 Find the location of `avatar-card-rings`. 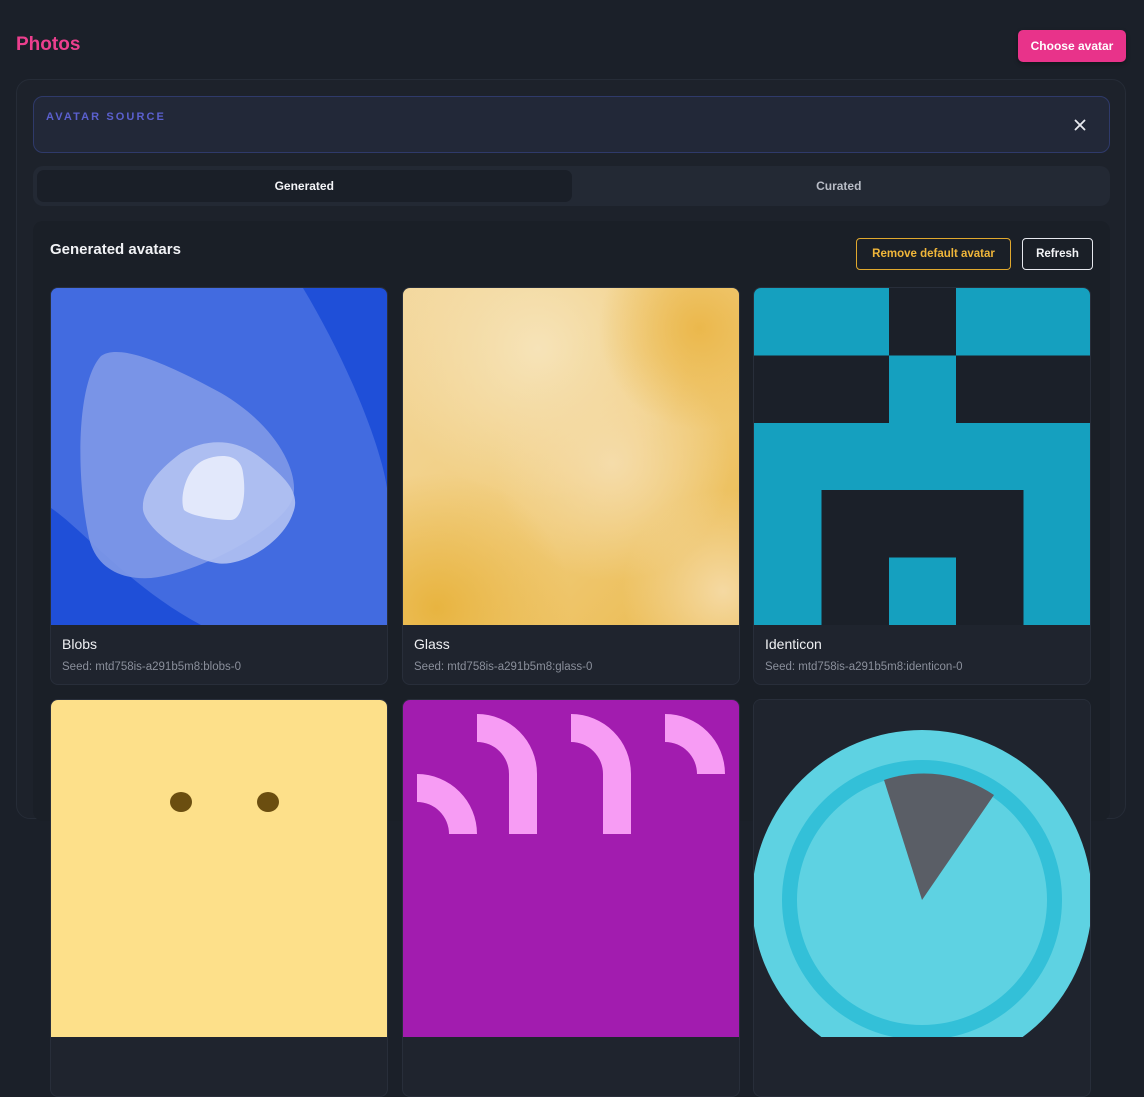

avatar-card-rings is located at coordinates (571, 898).